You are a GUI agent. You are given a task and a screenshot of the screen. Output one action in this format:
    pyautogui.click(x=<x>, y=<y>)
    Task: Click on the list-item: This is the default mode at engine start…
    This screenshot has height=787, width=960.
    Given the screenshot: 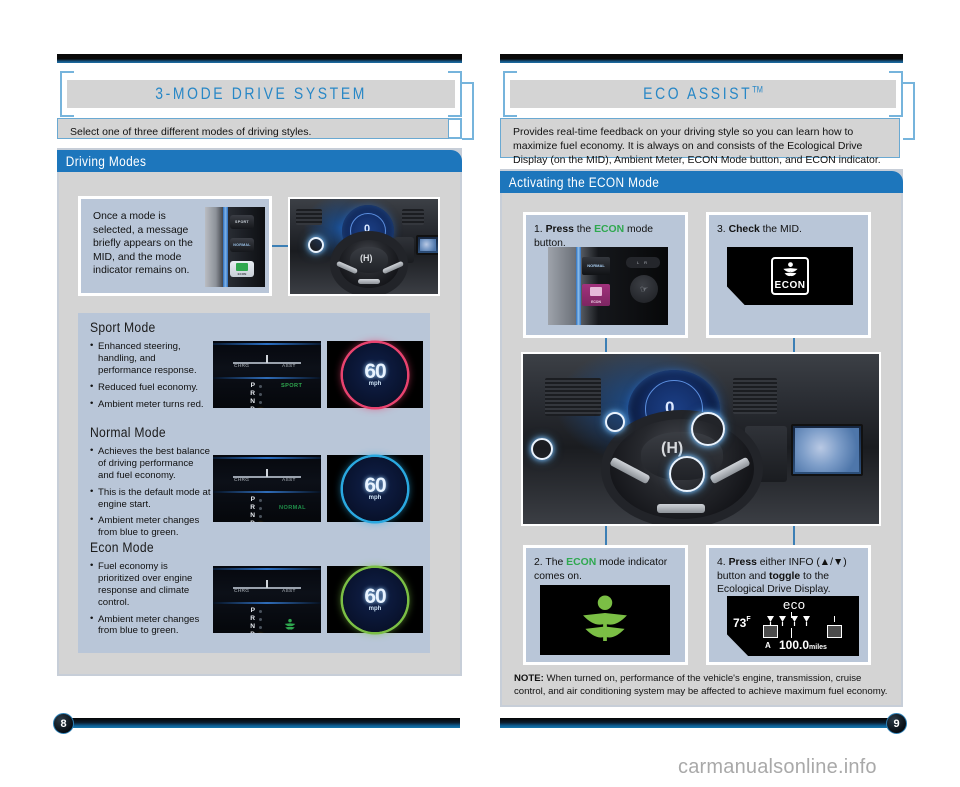 What is the action you would take?
    pyautogui.click(x=151, y=498)
    